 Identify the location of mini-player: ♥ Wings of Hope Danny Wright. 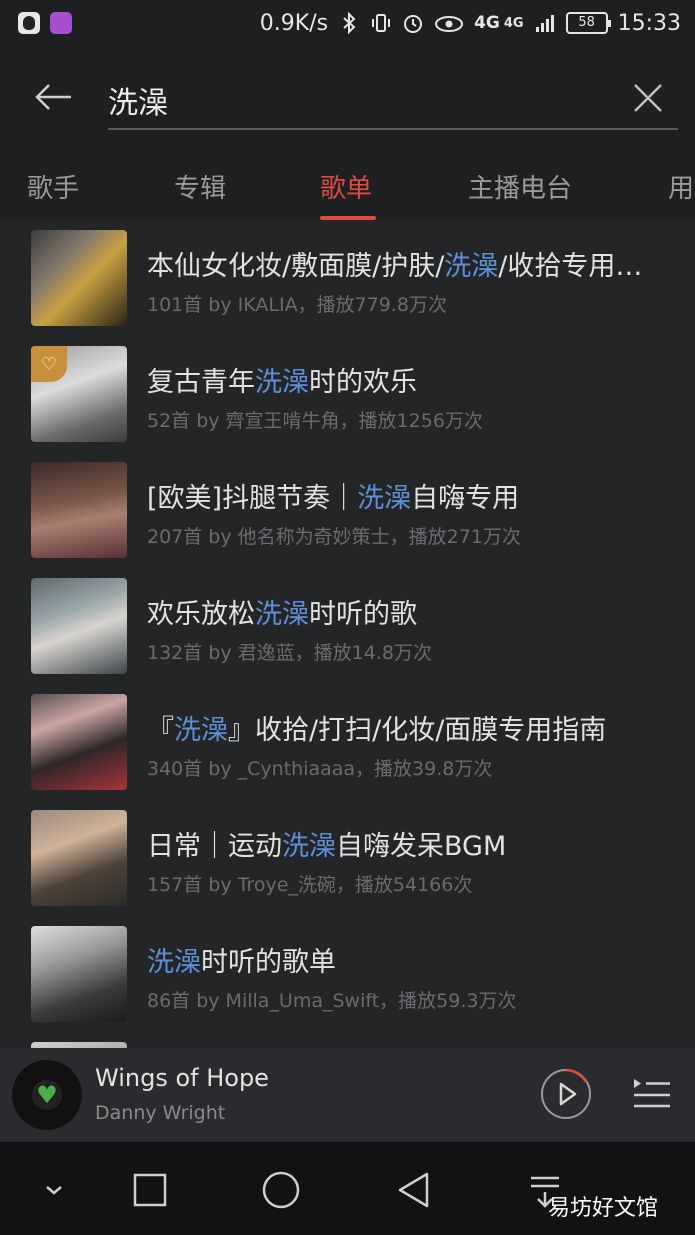
(347, 1095).